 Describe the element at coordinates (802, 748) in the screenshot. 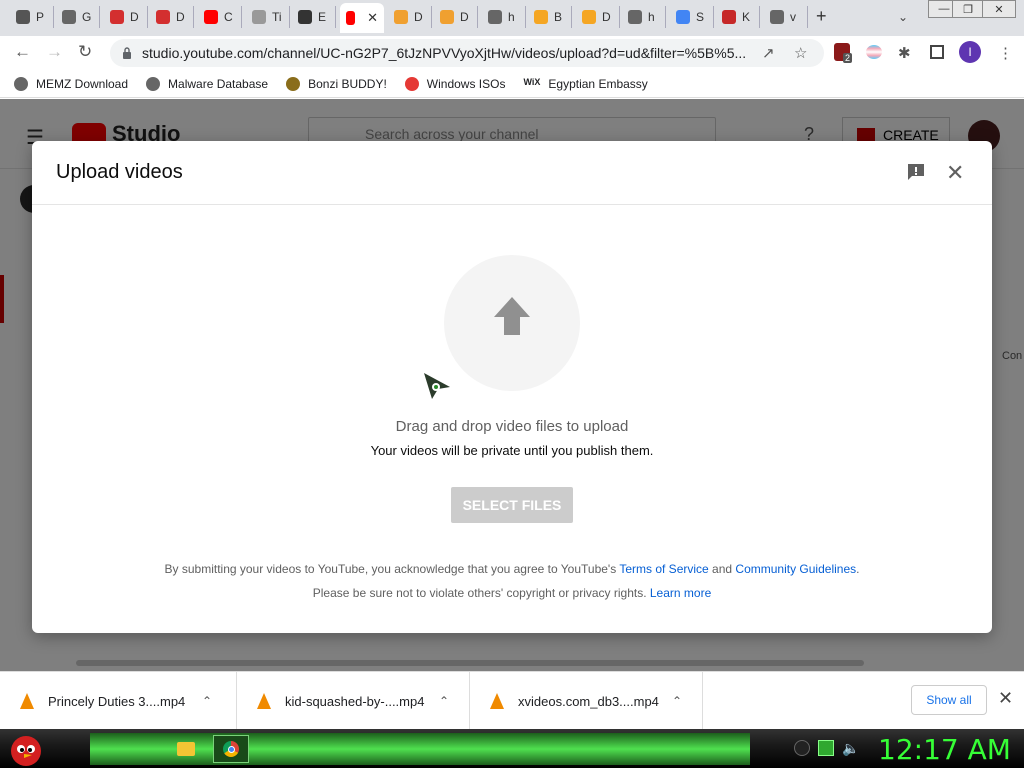

I see `tray-chevron-icon` at that location.